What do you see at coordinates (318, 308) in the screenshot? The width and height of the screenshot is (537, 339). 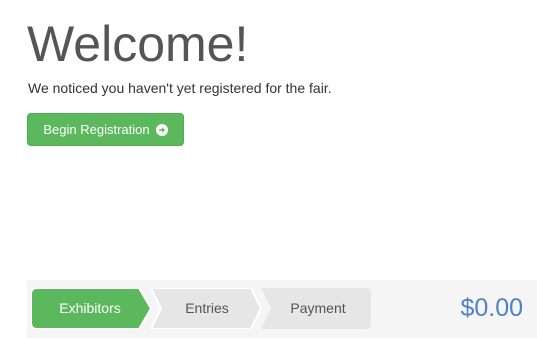 I see `step-payment: Payment` at bounding box center [318, 308].